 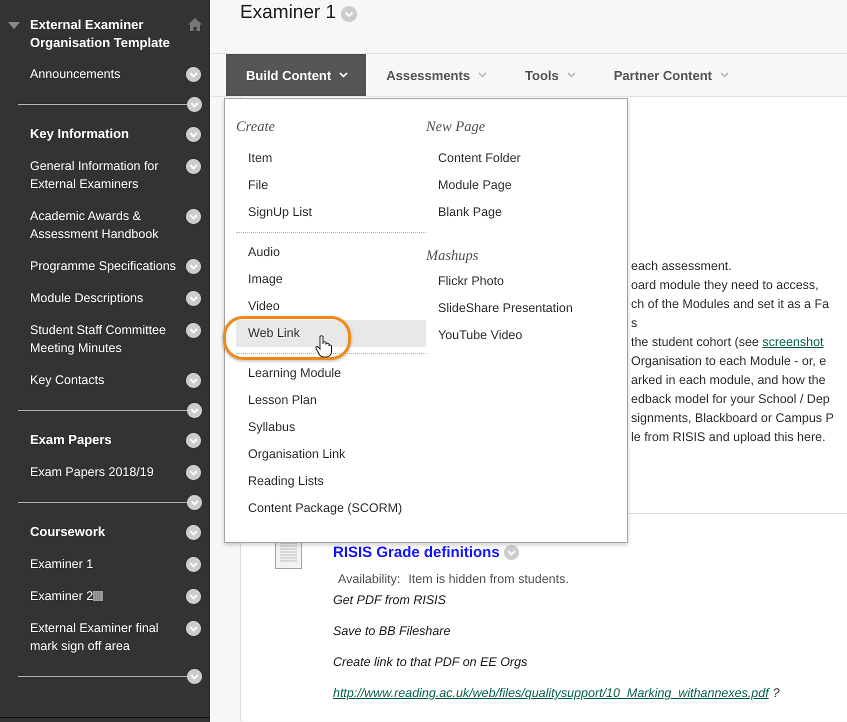 I want to click on menu-section-heading: Mashups, so click(x=453, y=256).